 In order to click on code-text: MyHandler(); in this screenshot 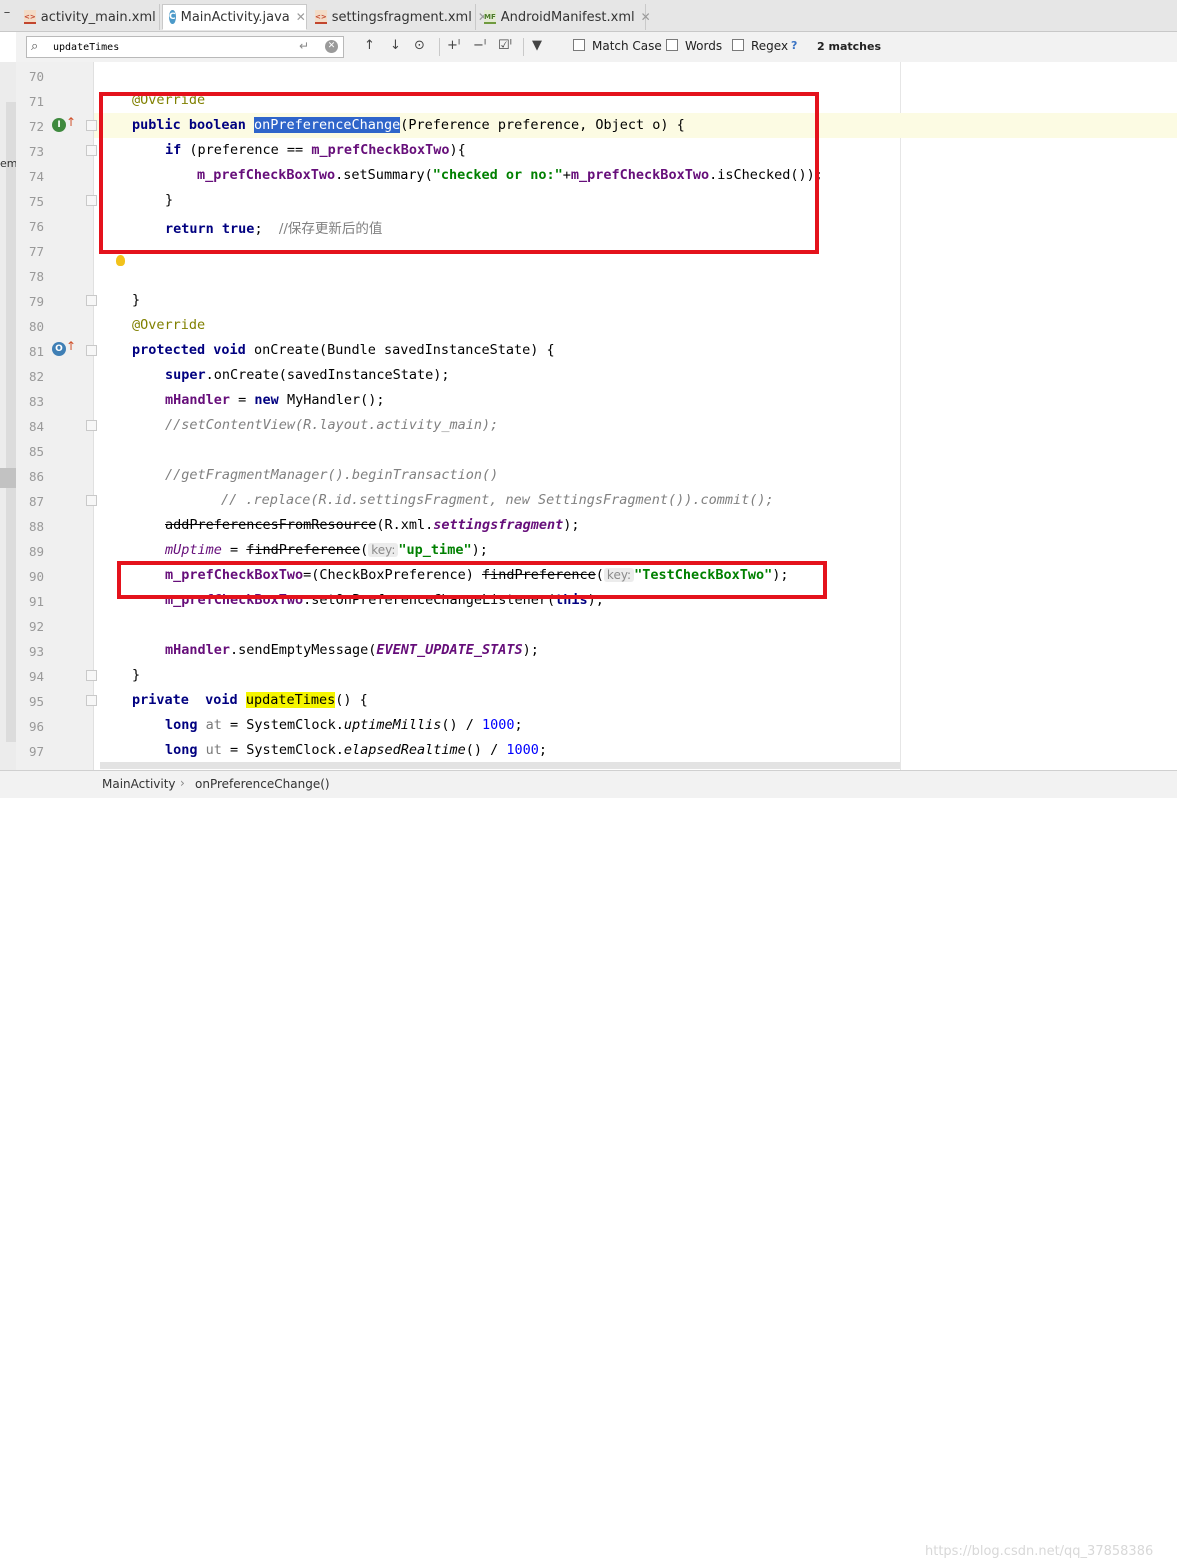, I will do `click(331, 400)`.